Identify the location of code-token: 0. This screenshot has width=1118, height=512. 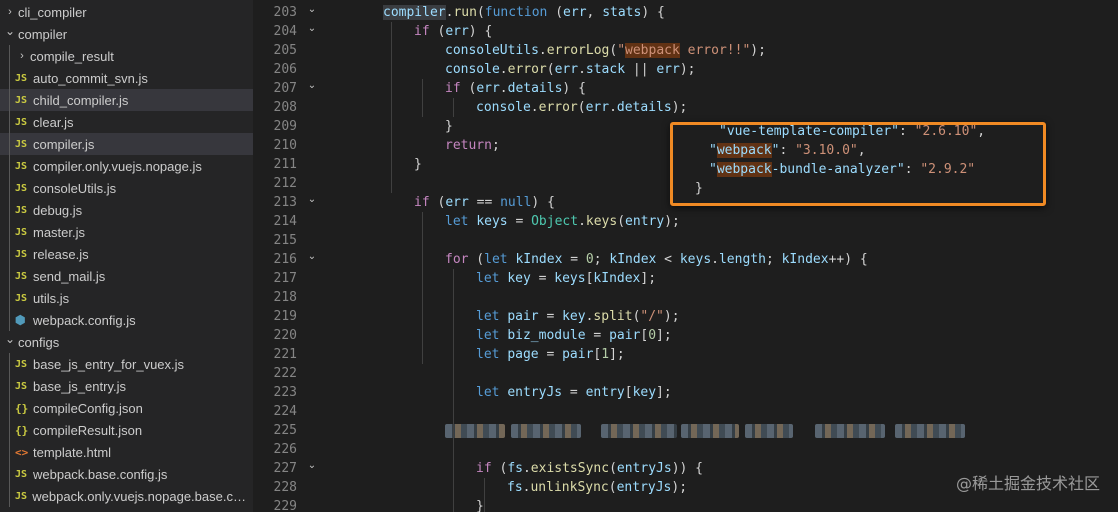
(589, 259).